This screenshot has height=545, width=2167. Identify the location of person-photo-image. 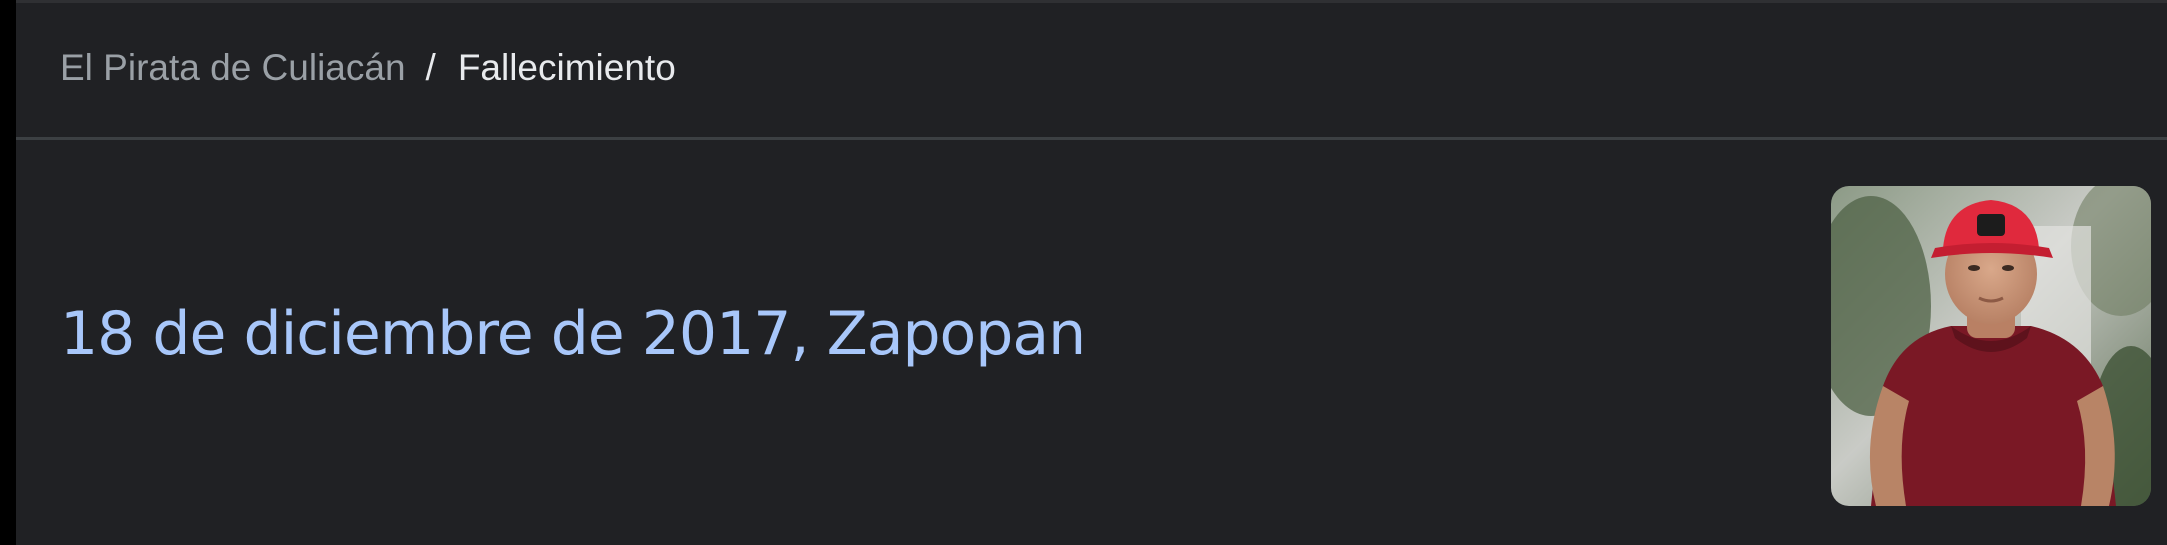
(1991, 346).